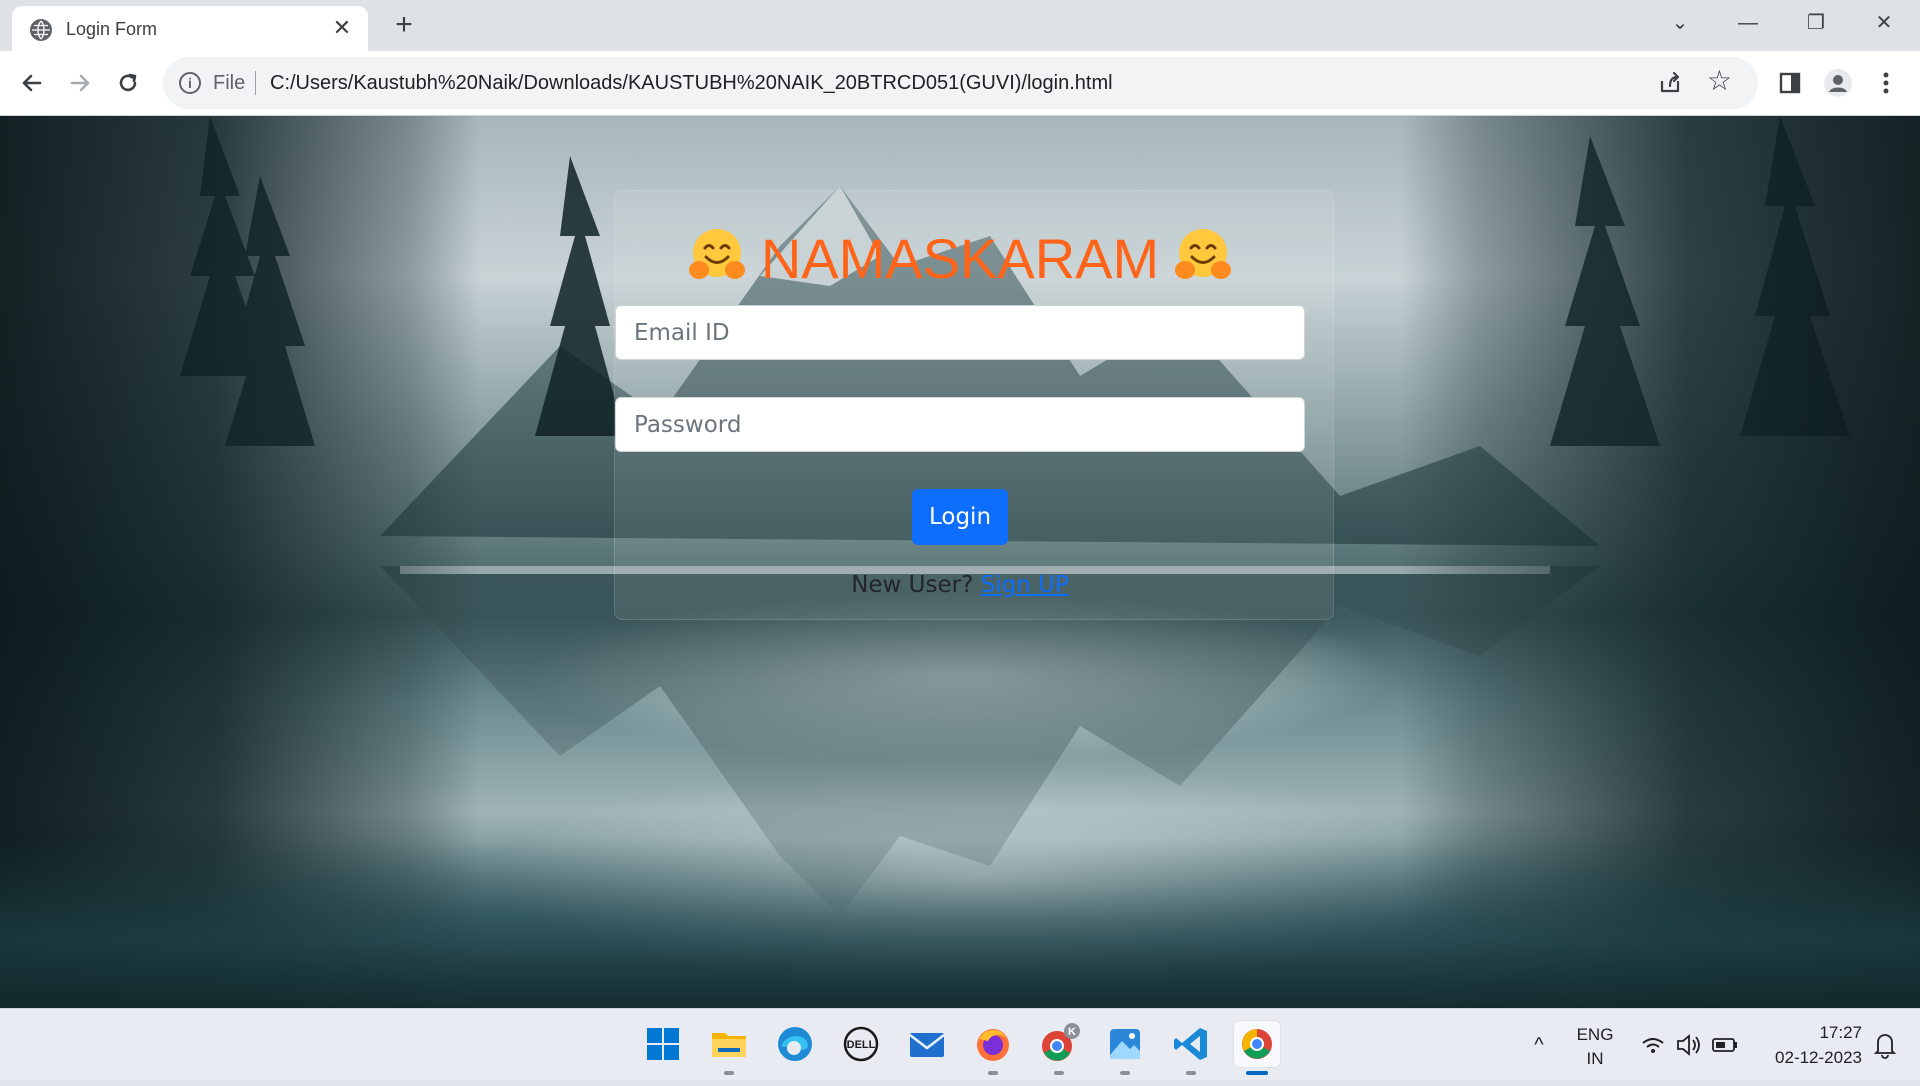 This screenshot has height=1086, width=1920. Describe the element at coordinates (1885, 1045) in the screenshot. I see `notification-bell-icon` at that location.